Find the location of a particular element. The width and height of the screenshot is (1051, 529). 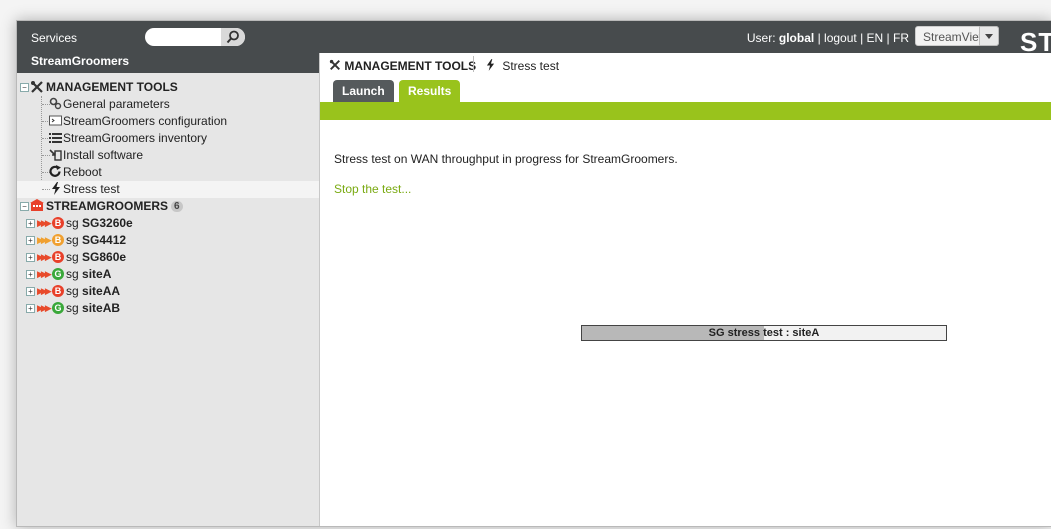

search-input is located at coordinates (195, 37).